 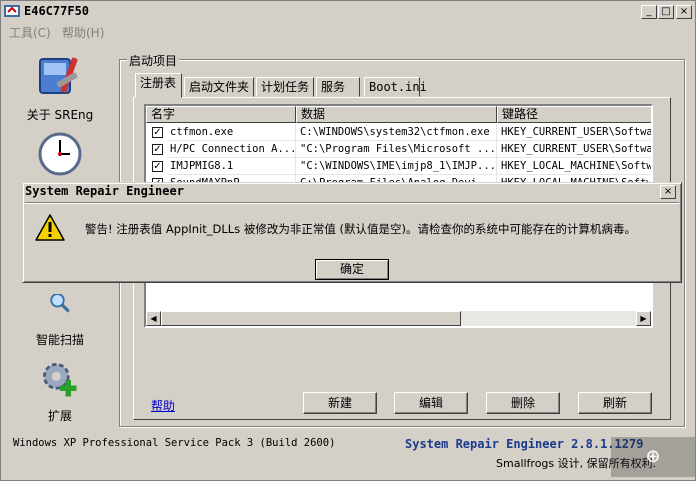 What do you see at coordinates (352, 203) in the screenshot?
I see `dialog-divider` at bounding box center [352, 203].